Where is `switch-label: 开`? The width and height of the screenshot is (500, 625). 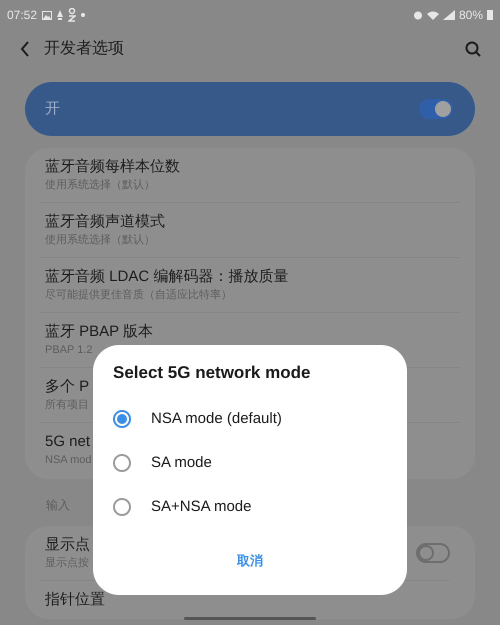
switch-label: 开 is located at coordinates (52, 108).